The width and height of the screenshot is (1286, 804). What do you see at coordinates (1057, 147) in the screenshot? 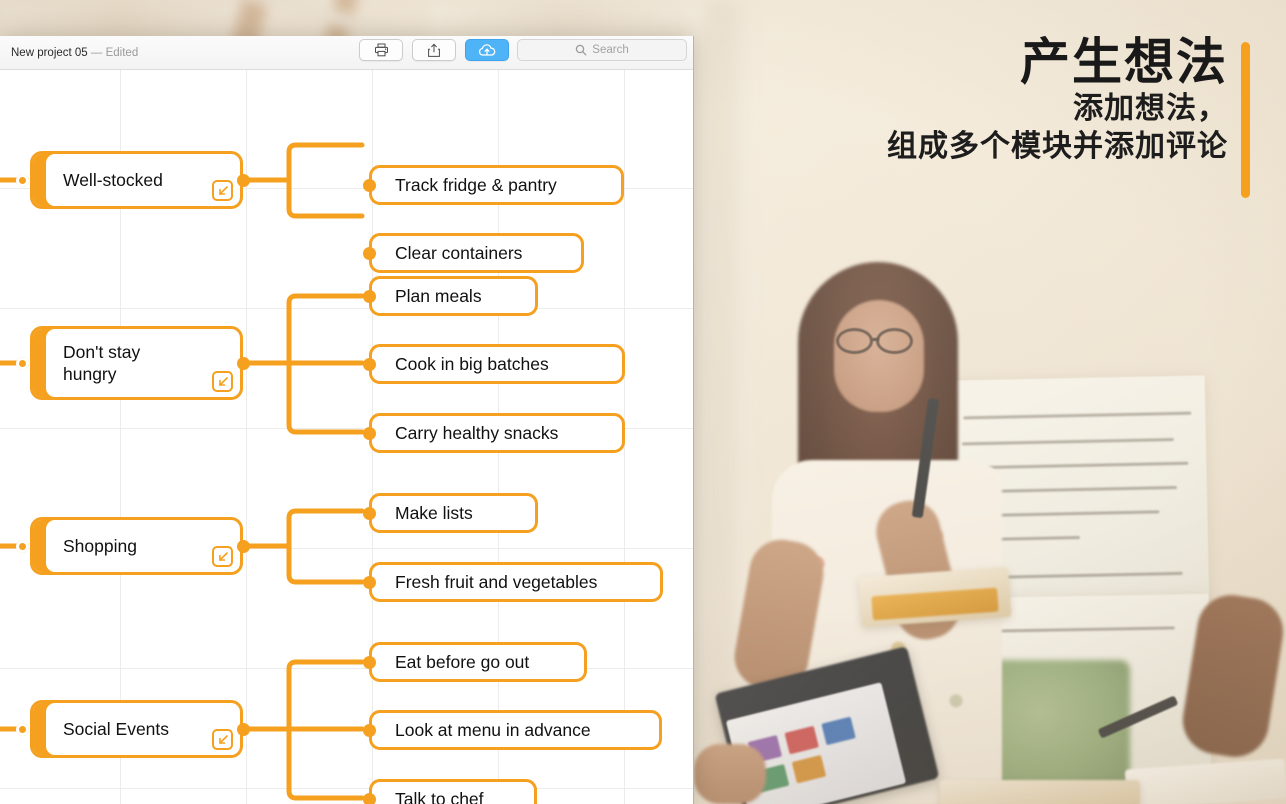
I see `promo-subtitle-line2: 组成多个模块并添加评论` at bounding box center [1057, 147].